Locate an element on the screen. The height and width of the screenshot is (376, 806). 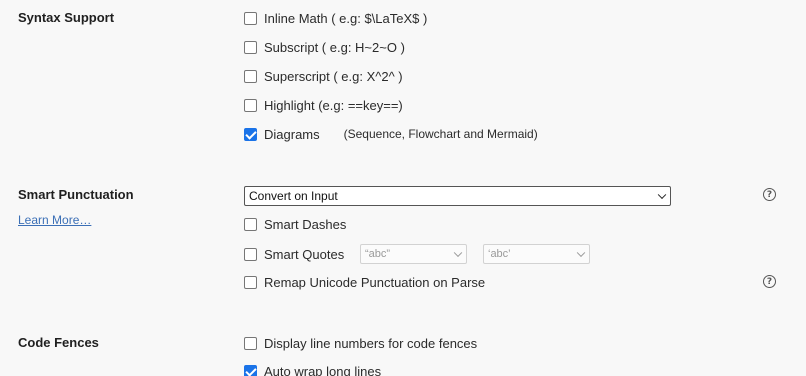
smart-dashes-checkbox is located at coordinates (250, 224).